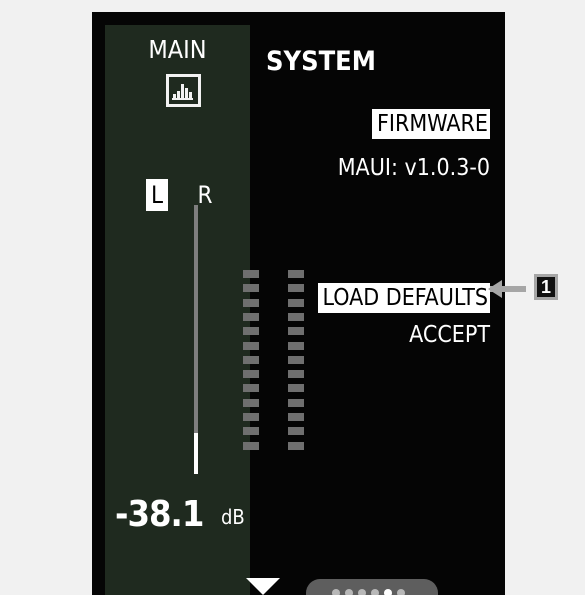  Describe the element at coordinates (205, 195) in the screenshot. I see `right-channel-label: R` at that location.